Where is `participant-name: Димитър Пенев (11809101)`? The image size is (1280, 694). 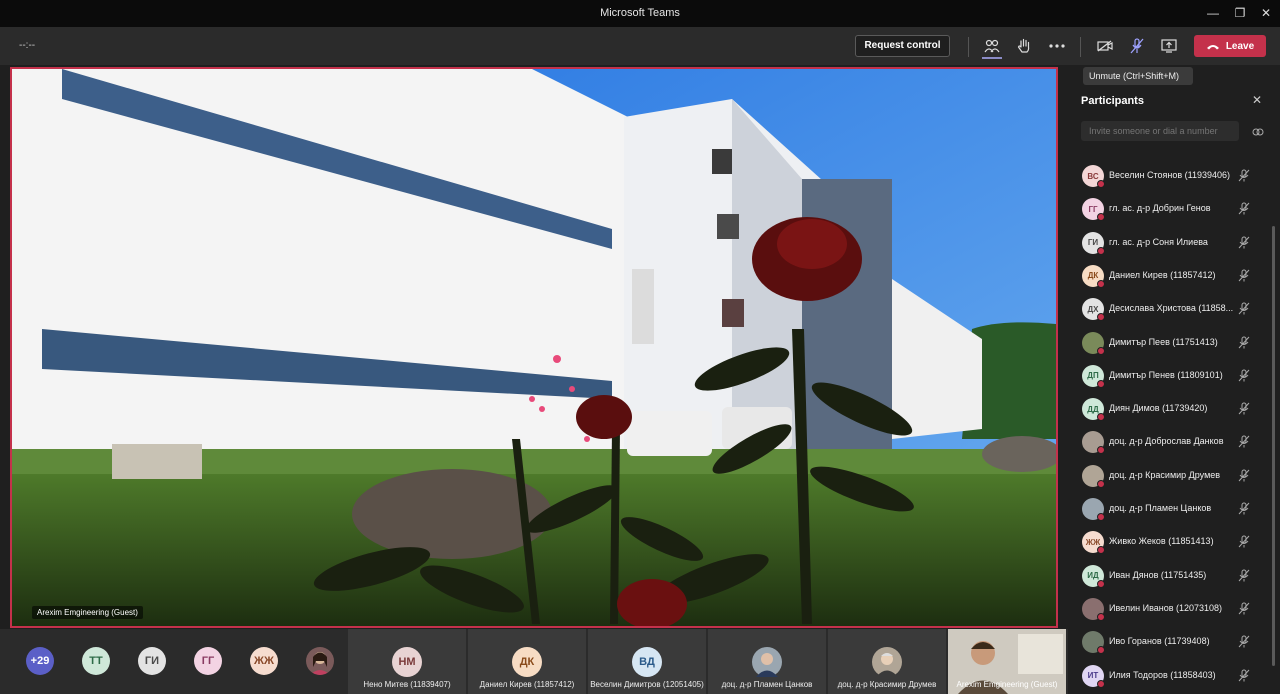
participant-name: Димитър Пенев (11809101) is located at coordinates (1166, 374).